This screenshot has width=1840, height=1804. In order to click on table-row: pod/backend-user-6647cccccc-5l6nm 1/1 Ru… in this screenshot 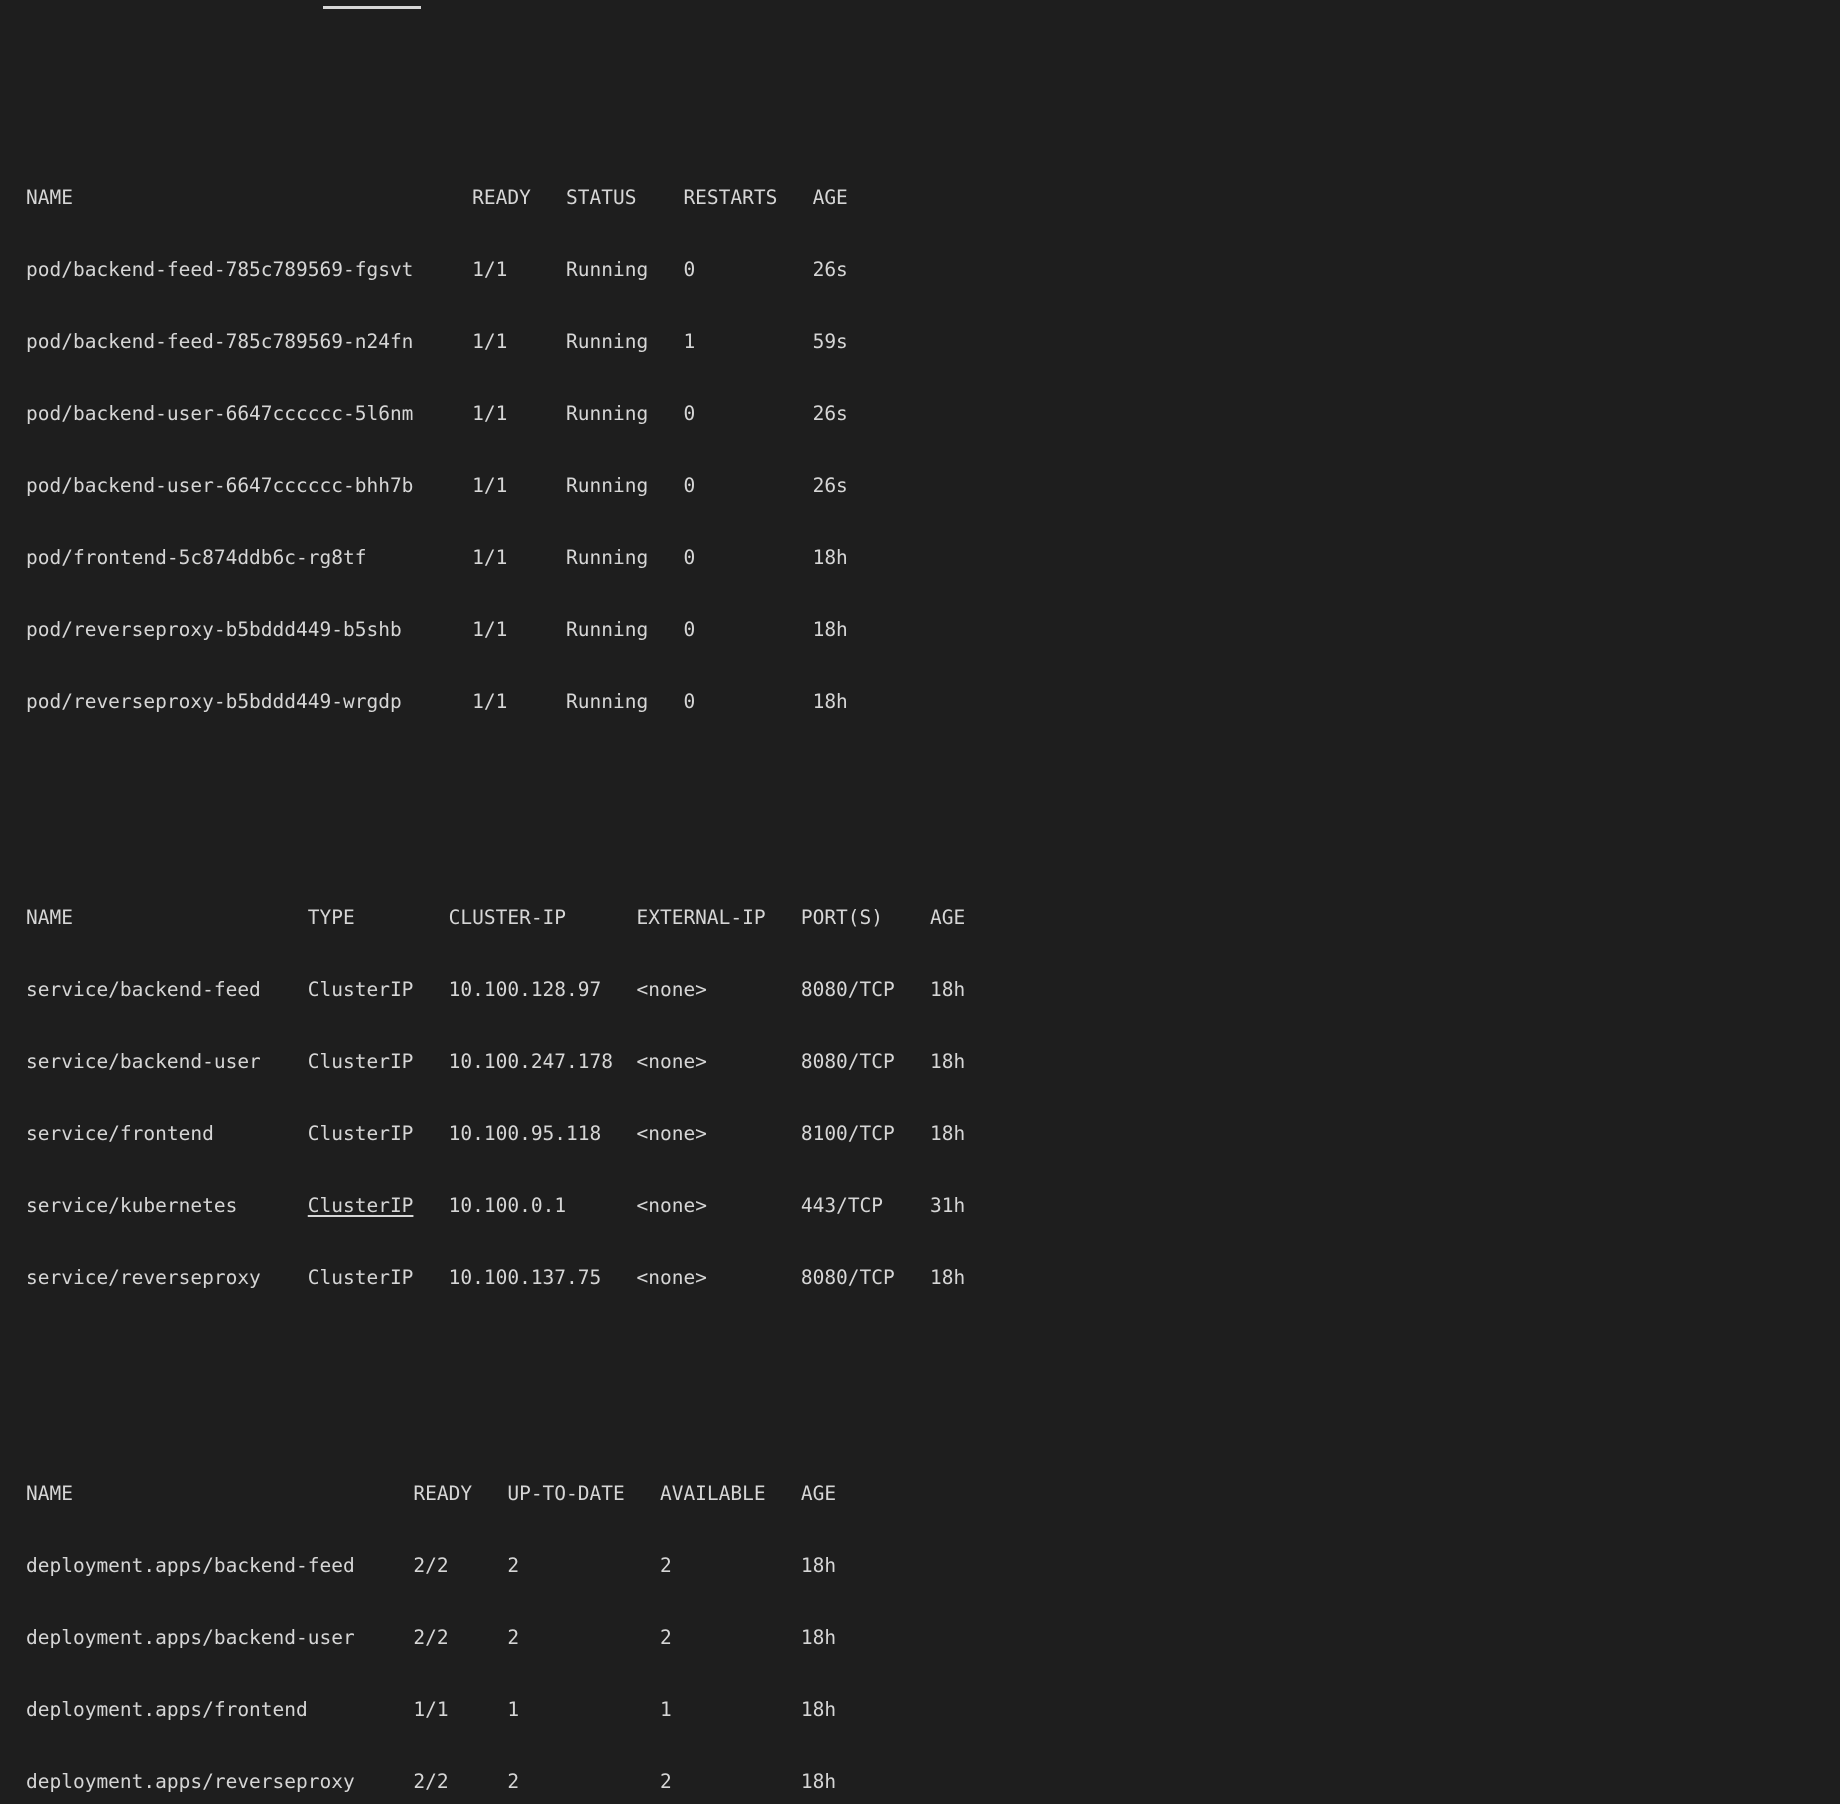, I will do `click(437, 413)`.